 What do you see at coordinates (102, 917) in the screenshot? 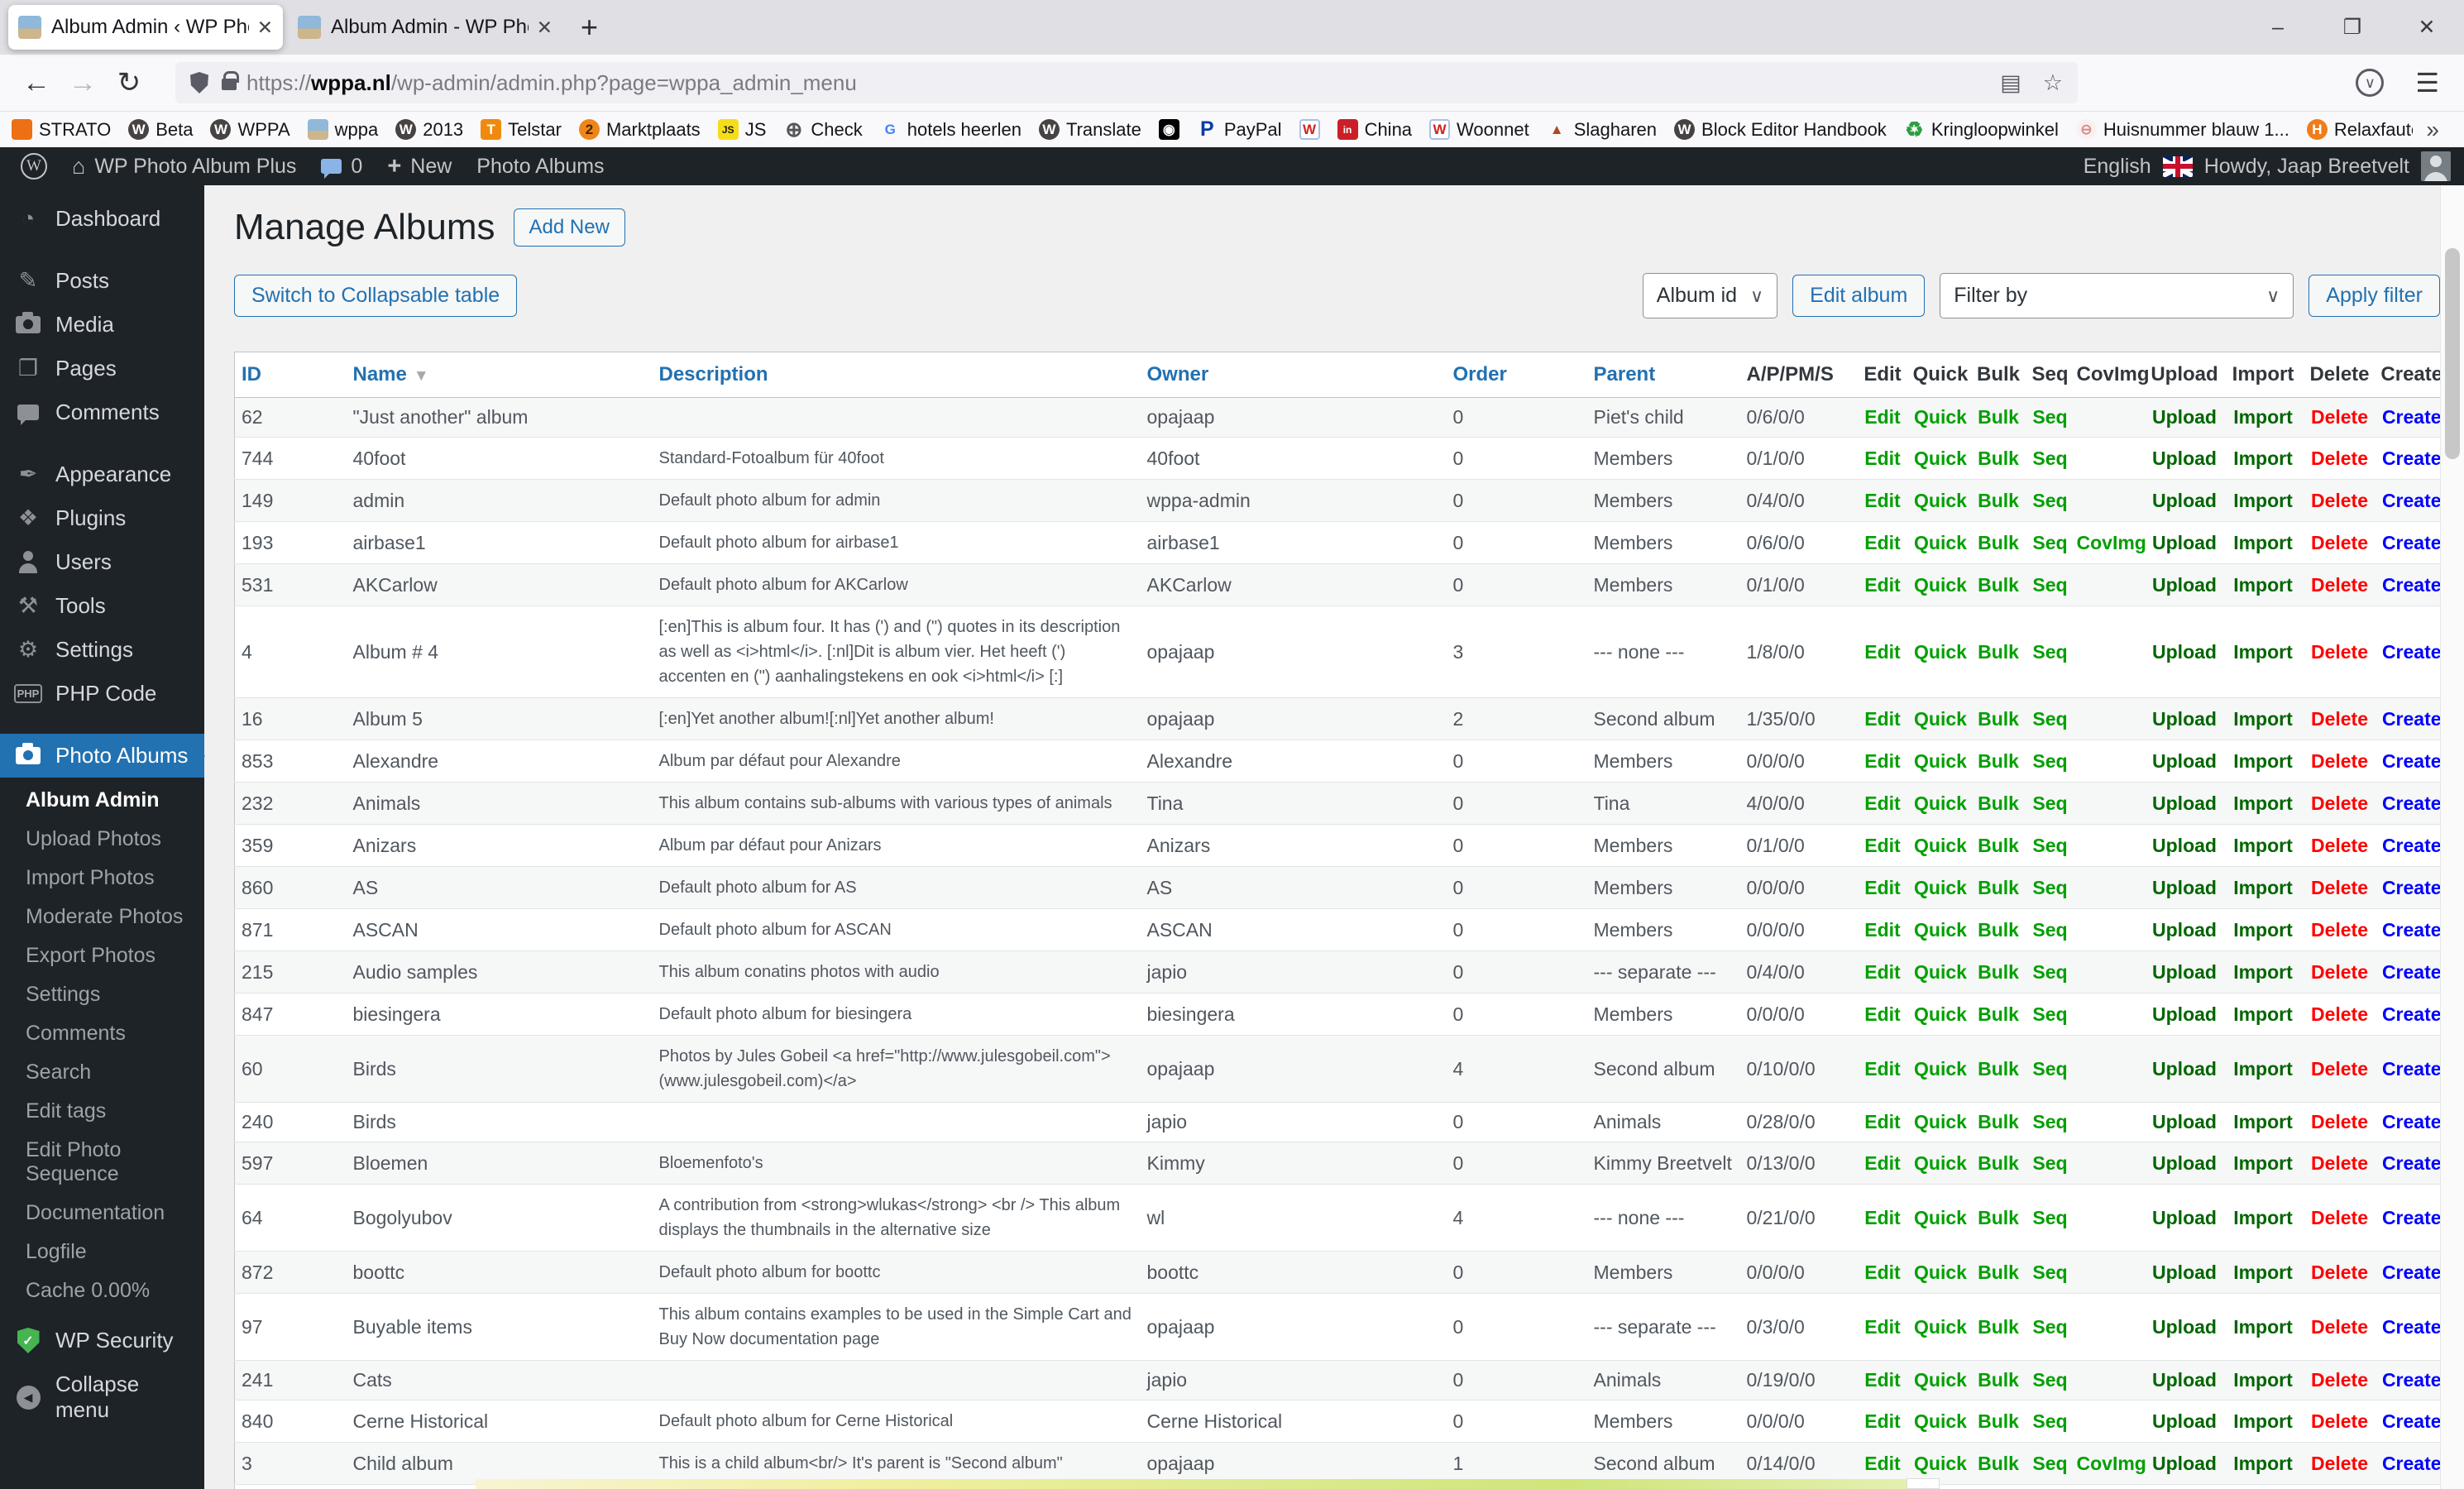
I see `sidebar-subitem-moderate-photos: Moderate Photos` at bounding box center [102, 917].